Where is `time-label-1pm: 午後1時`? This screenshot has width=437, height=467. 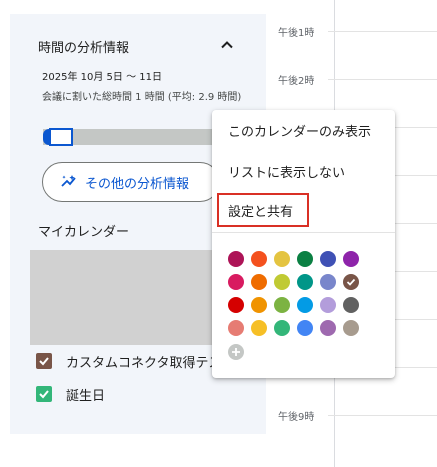 time-label-1pm: 午後1時 is located at coordinates (296, 33).